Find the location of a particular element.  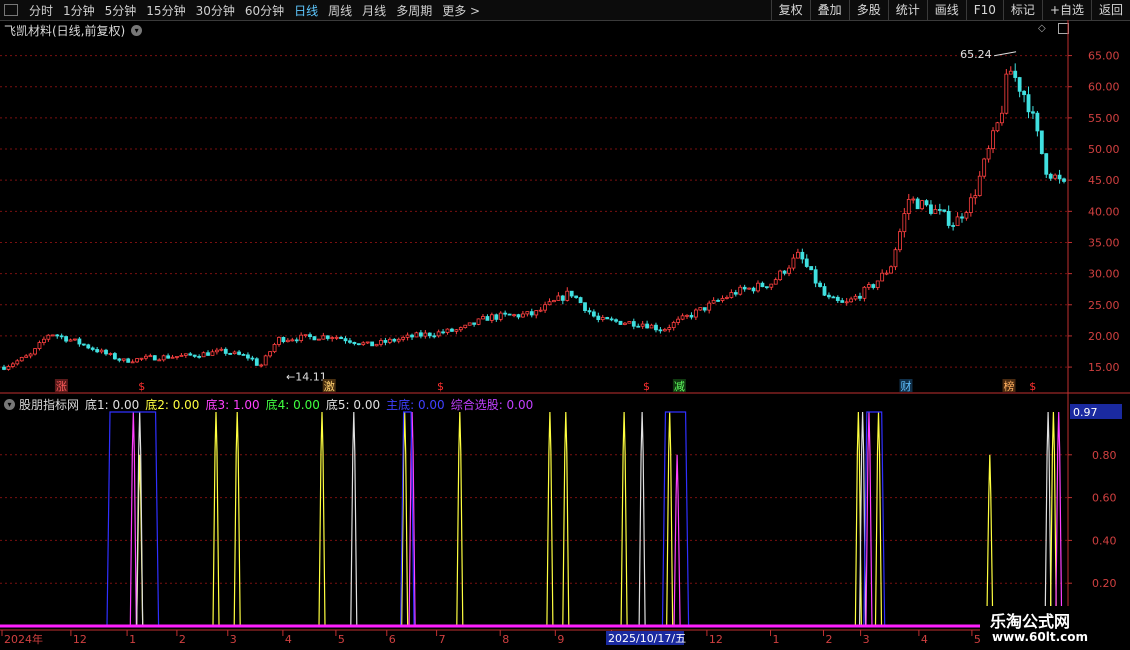

price-tick-label: 45.00 is located at coordinates (1104, 180).